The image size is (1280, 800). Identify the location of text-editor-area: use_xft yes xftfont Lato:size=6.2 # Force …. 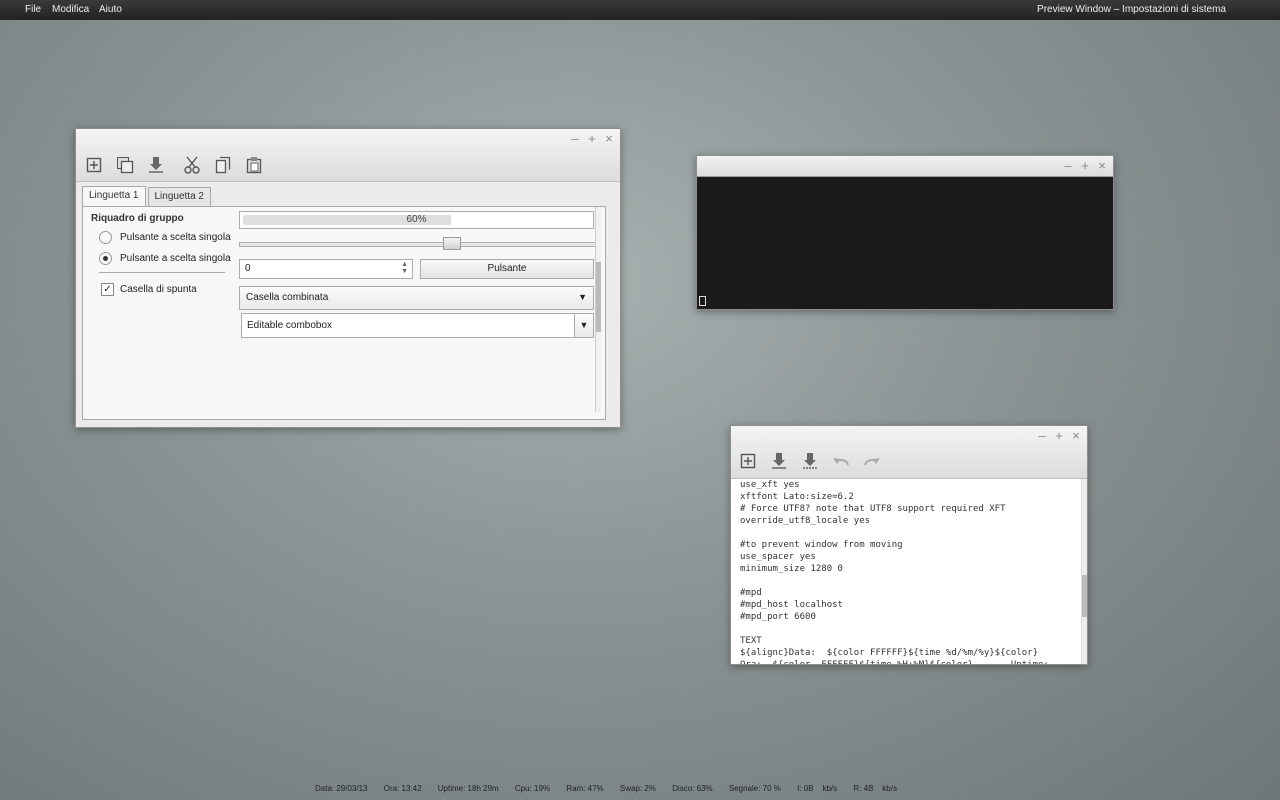
(906, 571).